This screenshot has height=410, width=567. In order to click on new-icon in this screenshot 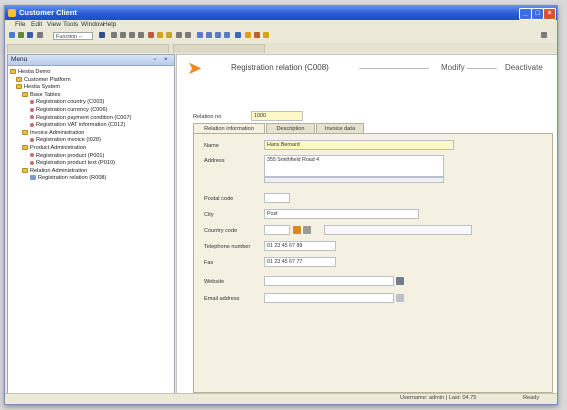, I will do `click(12, 35)`.